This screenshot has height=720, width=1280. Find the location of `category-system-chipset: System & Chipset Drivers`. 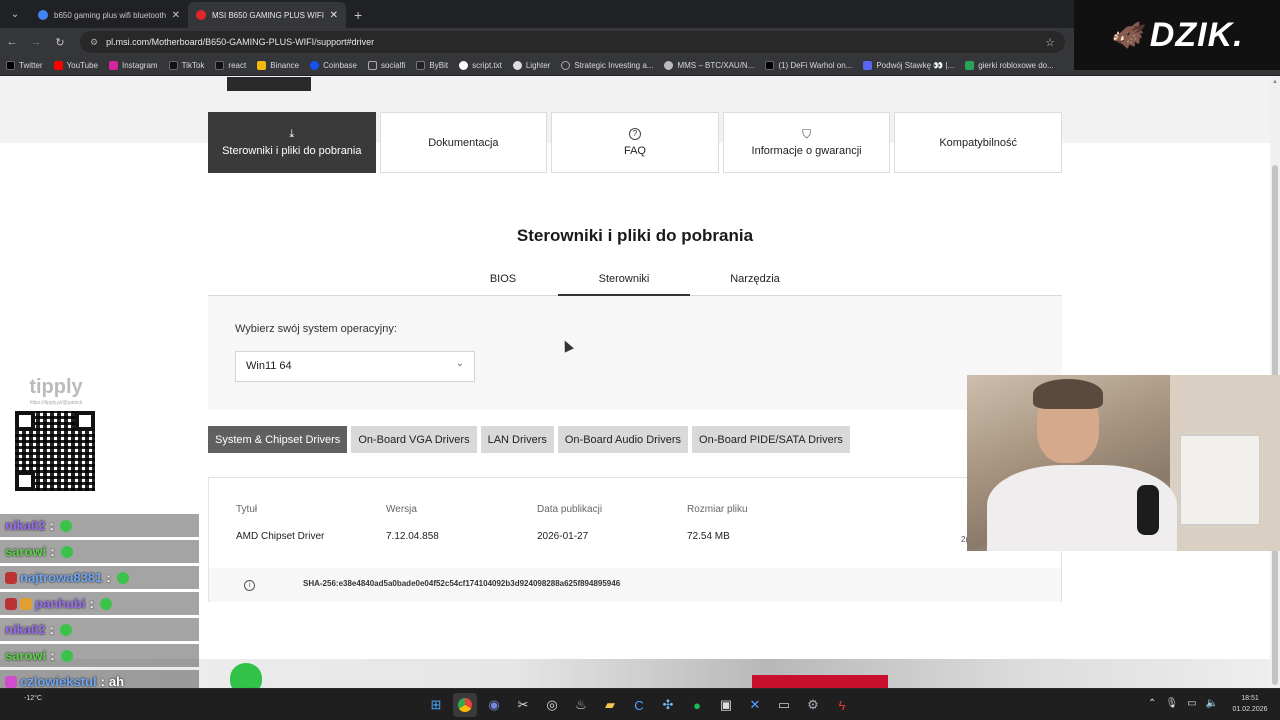

category-system-chipset: System & Chipset Drivers is located at coordinates (278, 439).